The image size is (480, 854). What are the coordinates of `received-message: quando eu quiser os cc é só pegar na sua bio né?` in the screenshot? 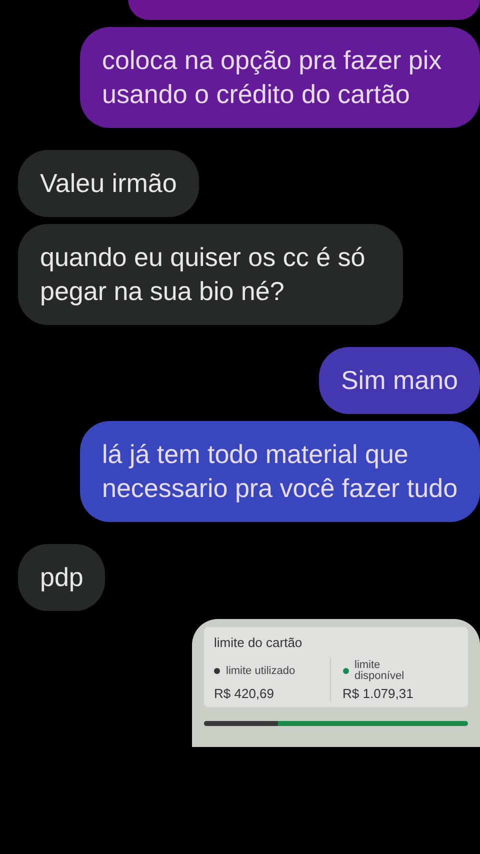 It's located at (210, 274).